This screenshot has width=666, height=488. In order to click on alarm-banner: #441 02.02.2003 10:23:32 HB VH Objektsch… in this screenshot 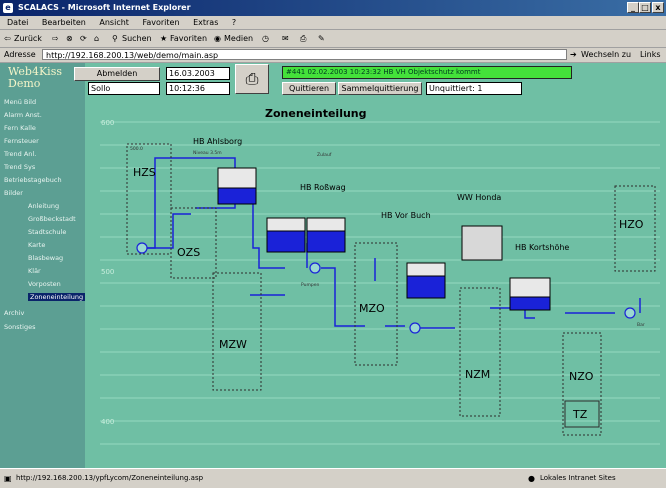, I will do `click(427, 72)`.